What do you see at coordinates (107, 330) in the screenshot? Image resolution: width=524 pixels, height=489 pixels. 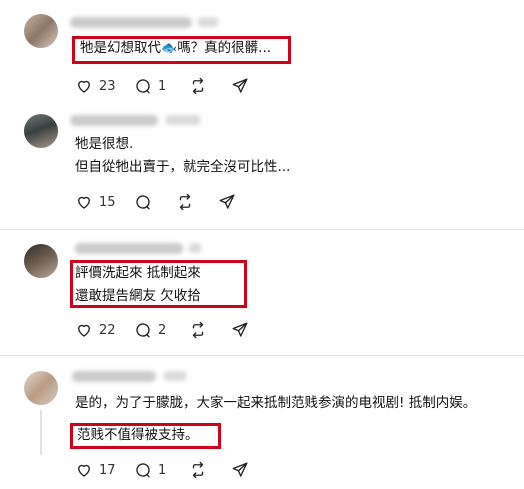 I see `like-count: 22` at bounding box center [107, 330].